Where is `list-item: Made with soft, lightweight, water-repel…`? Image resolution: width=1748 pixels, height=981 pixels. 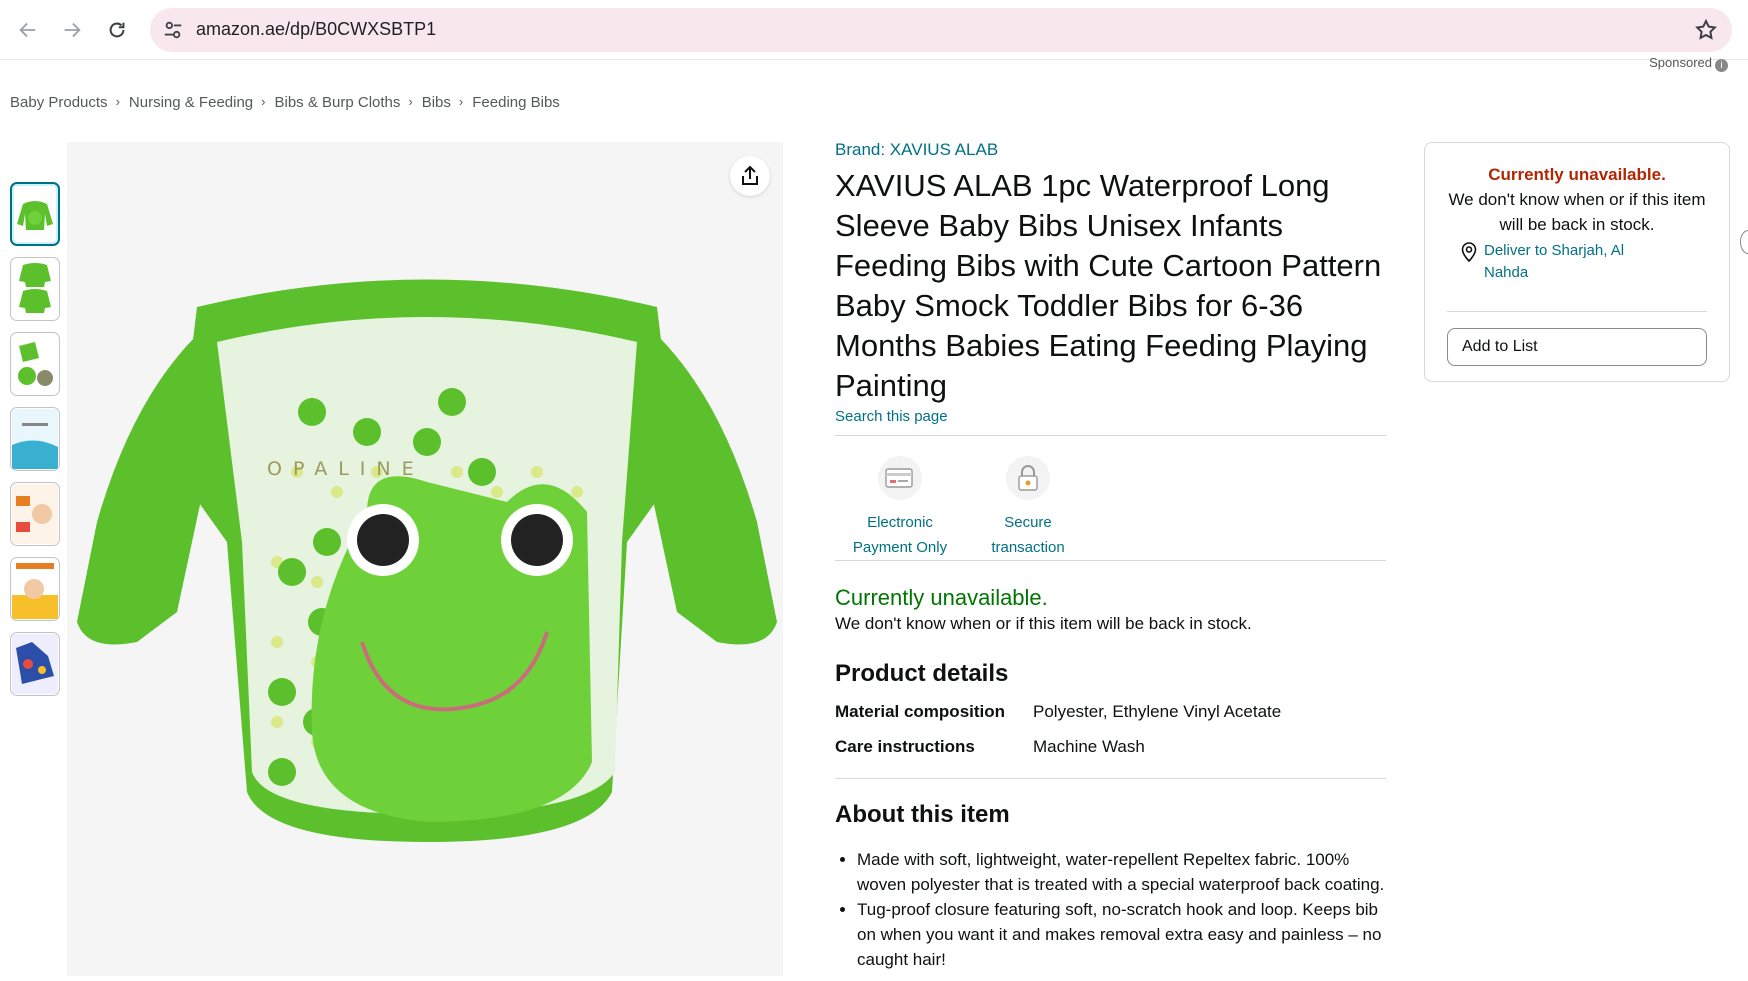 list-item: Made with soft, lightweight, water-repel… is located at coordinates (1121, 872).